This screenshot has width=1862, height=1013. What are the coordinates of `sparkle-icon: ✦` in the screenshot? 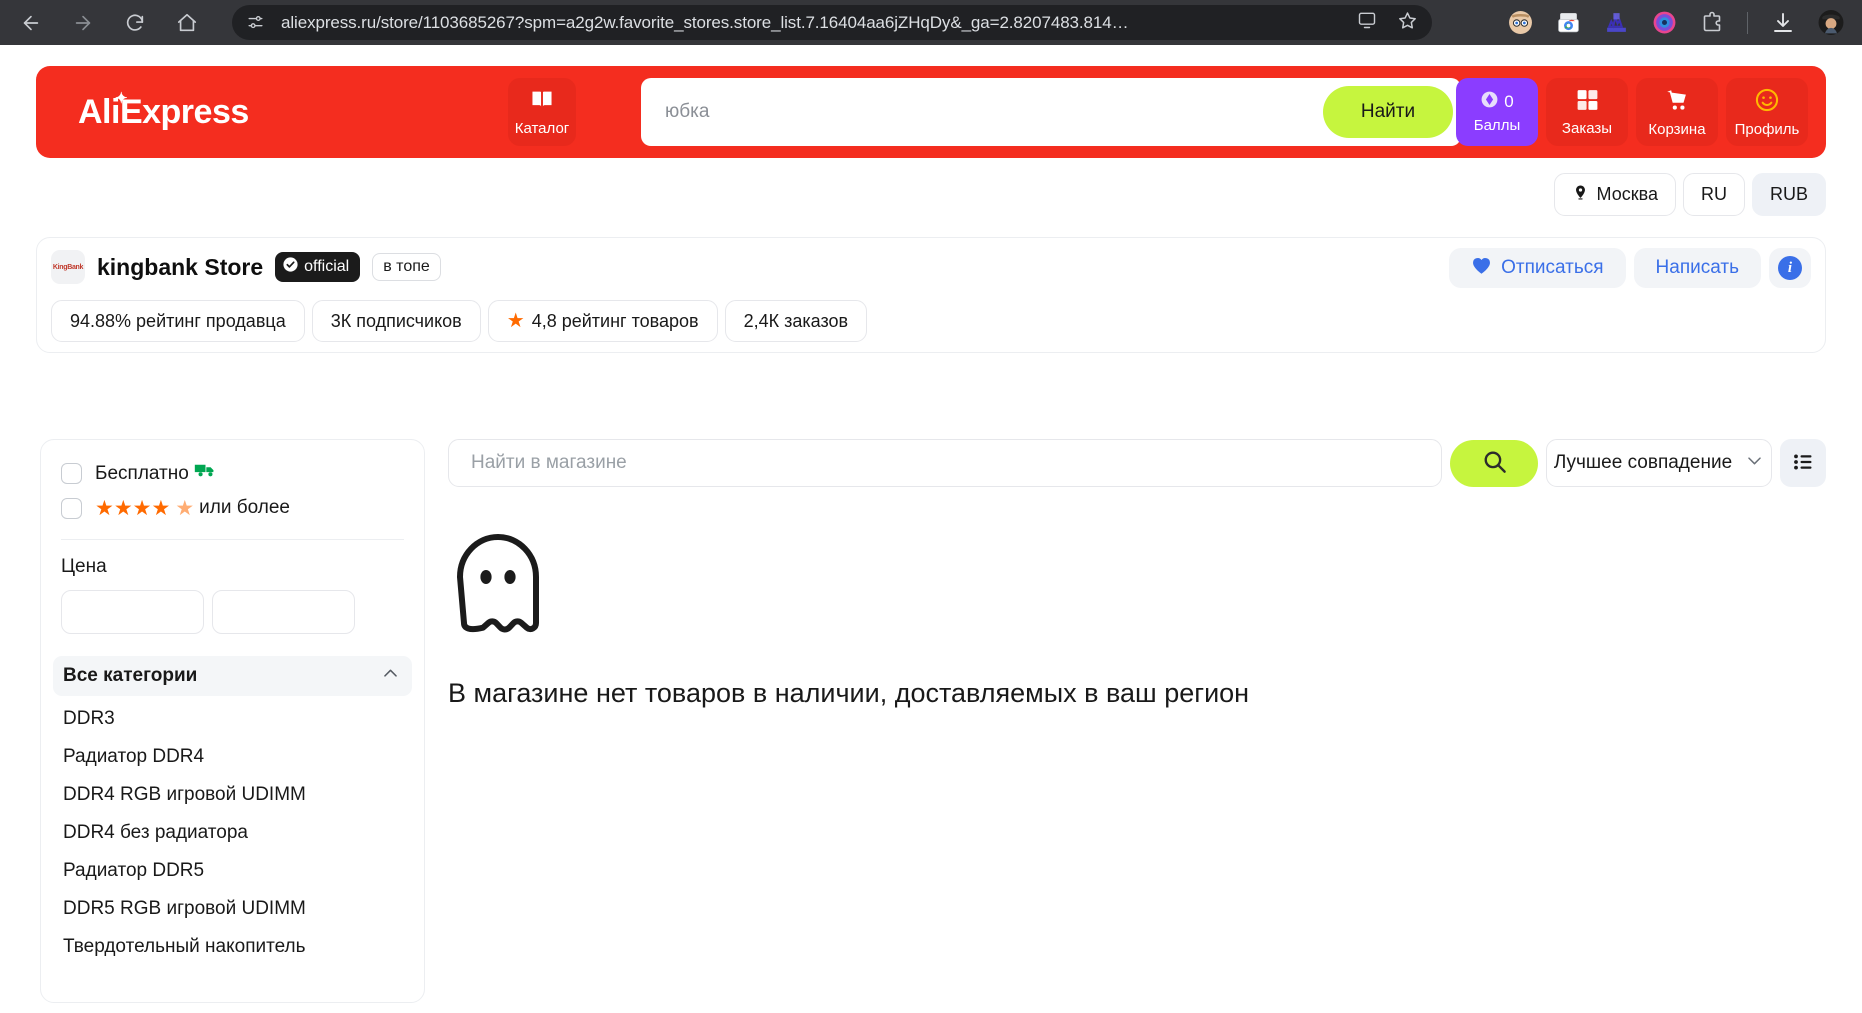 It's located at (121, 98).